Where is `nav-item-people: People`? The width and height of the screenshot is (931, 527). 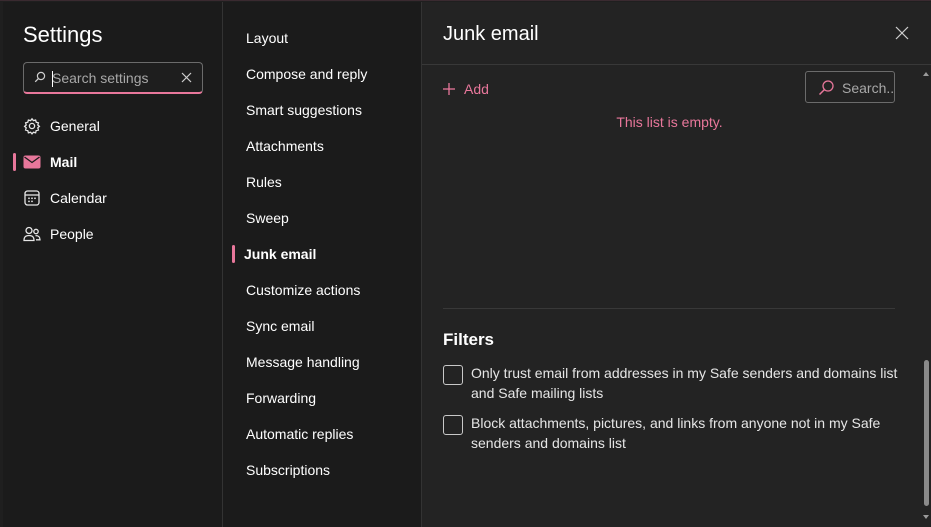
nav-item-people: People is located at coordinates (112, 234).